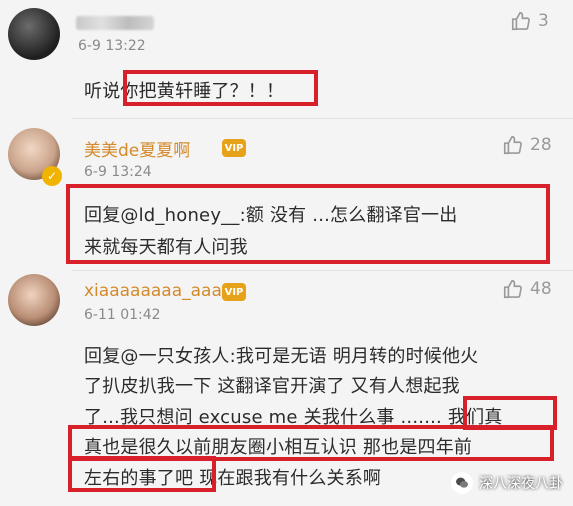 This screenshot has width=573, height=506. I want to click on like-button: 48, so click(527, 289).